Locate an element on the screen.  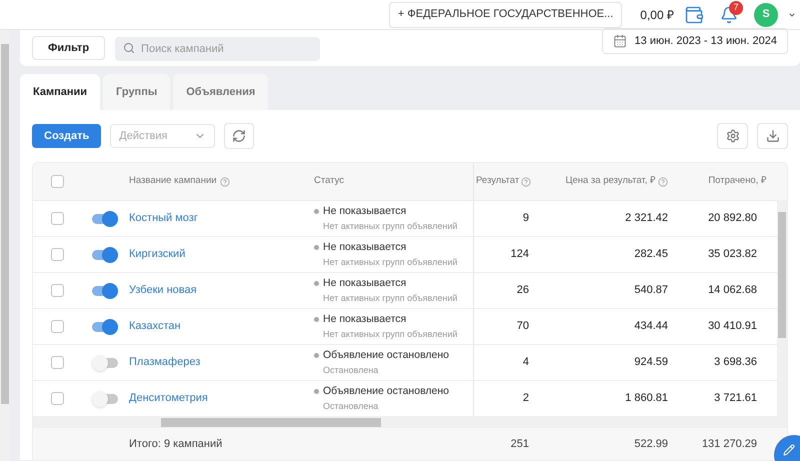
search-field: Поиск кампаний is located at coordinates (217, 49).